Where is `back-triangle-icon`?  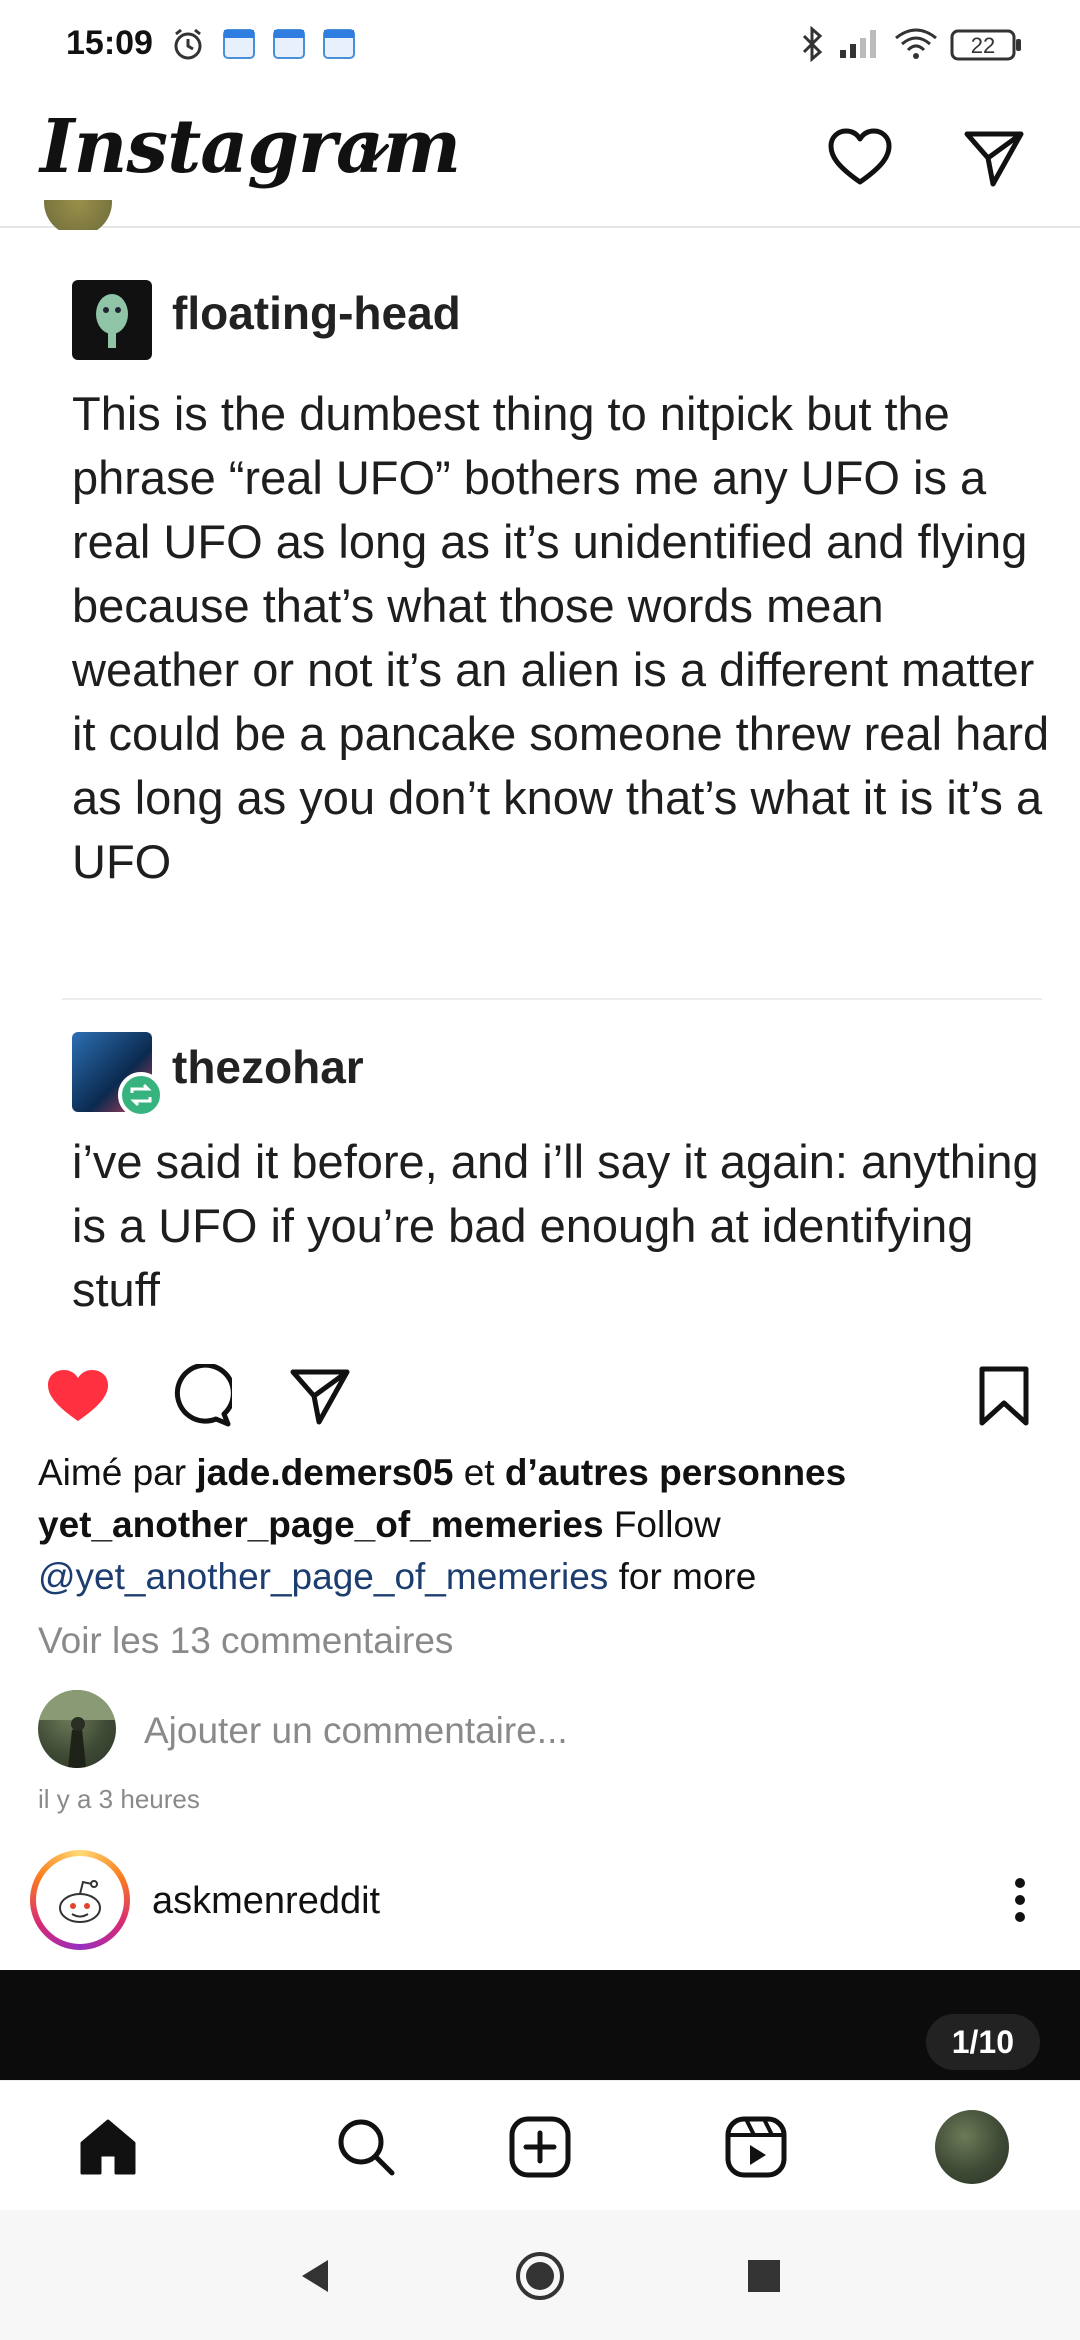
back-triangle-icon is located at coordinates (315, 2276).